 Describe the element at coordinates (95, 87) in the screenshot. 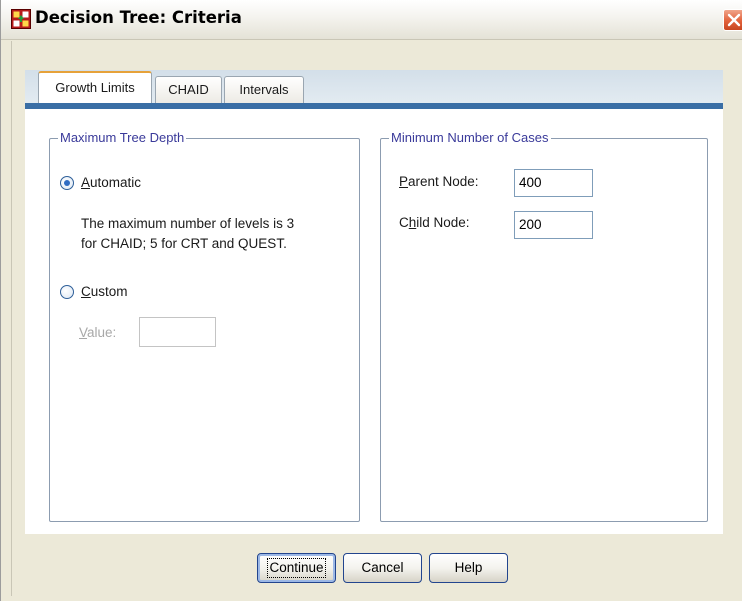

I see `tab-growth-limits: Growth Limits` at that location.